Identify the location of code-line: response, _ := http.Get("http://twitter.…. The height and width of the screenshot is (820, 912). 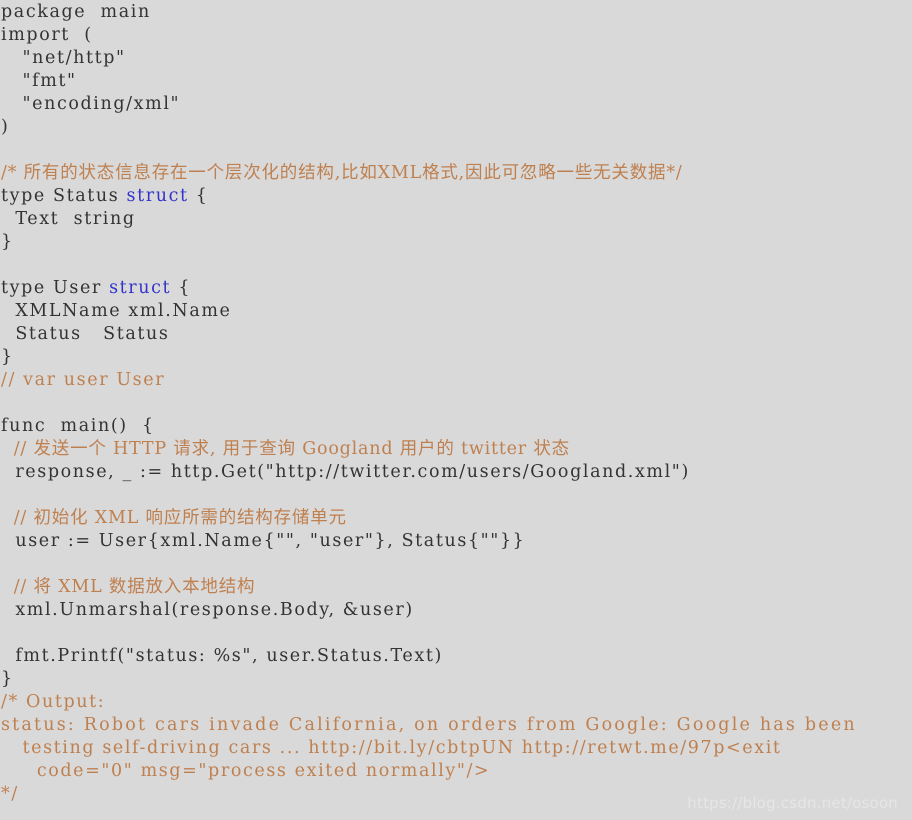
(456, 472).